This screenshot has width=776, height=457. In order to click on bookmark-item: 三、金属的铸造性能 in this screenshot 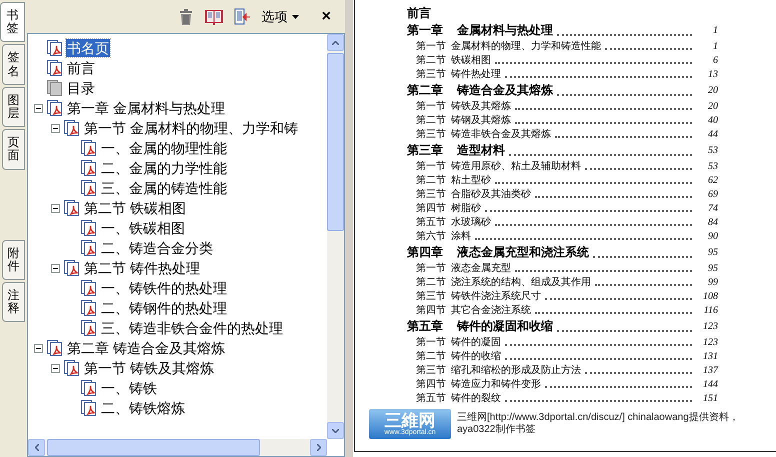, I will do `click(164, 188)`.